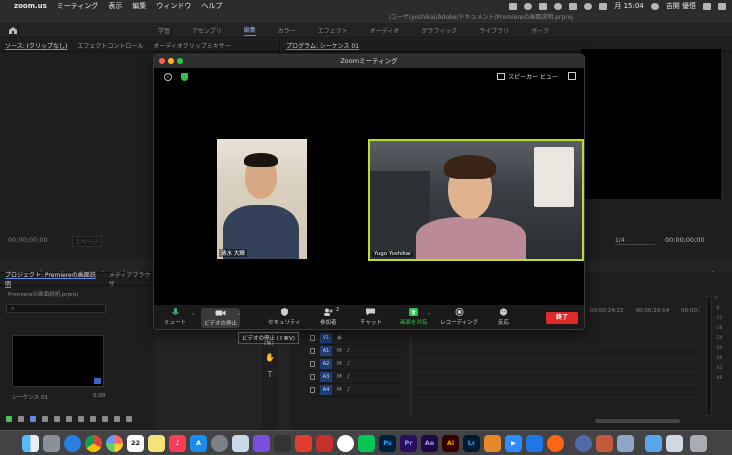 The height and width of the screenshot is (455, 732). I want to click on automate-icon, so click(81, 419).